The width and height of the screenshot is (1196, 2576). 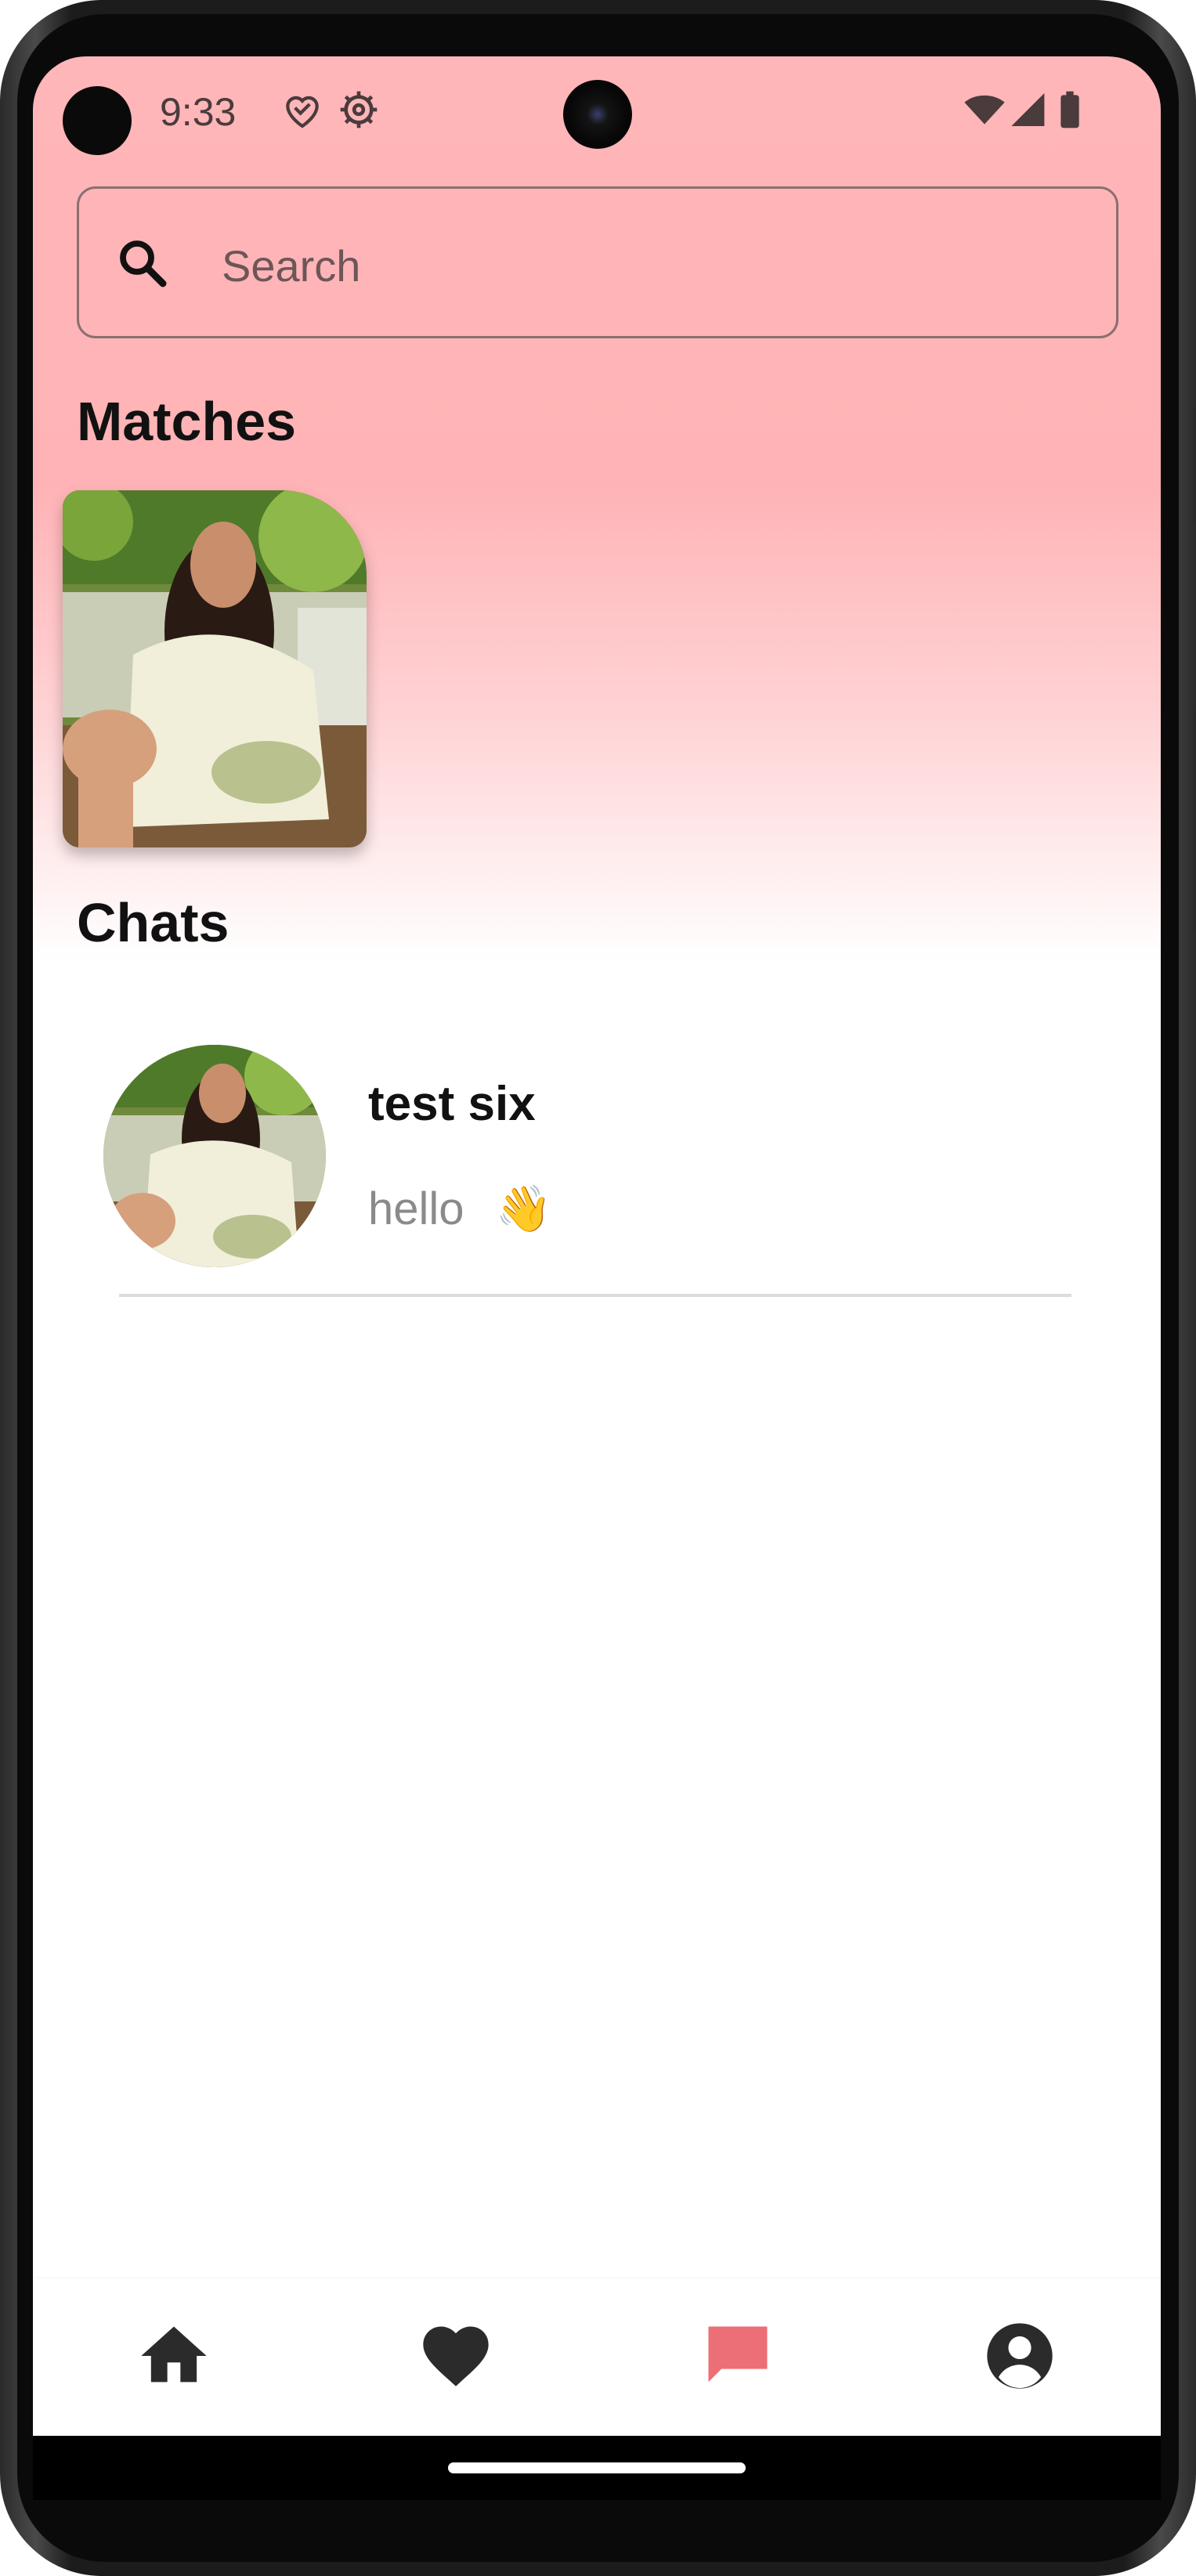 What do you see at coordinates (452, 1104) in the screenshot?
I see `chat-contact-name: test six` at bounding box center [452, 1104].